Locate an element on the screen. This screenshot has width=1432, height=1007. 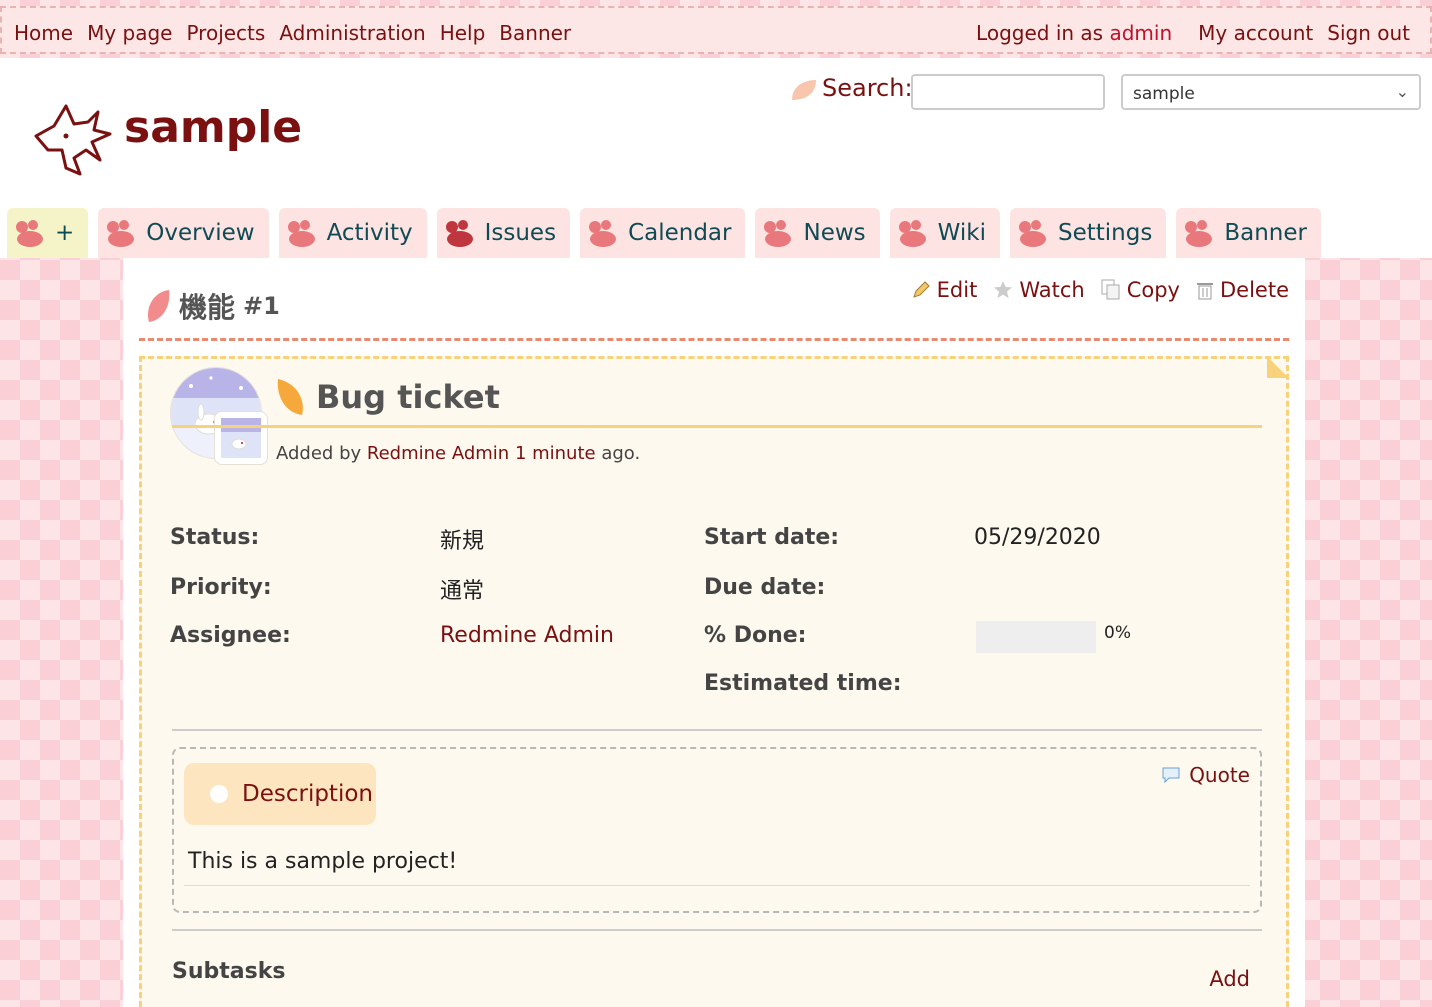
tab-issues: Issues is located at coordinates (503, 233).